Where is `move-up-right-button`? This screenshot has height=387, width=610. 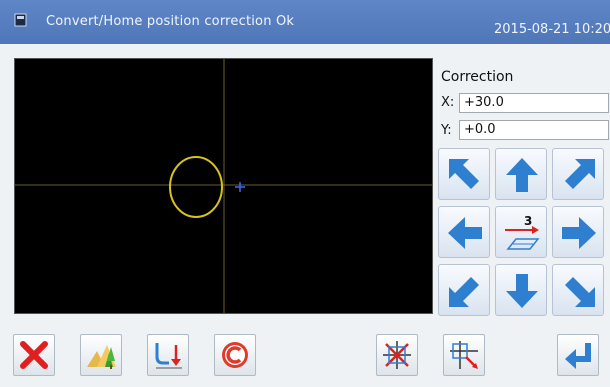
move-up-right-button is located at coordinates (578, 174).